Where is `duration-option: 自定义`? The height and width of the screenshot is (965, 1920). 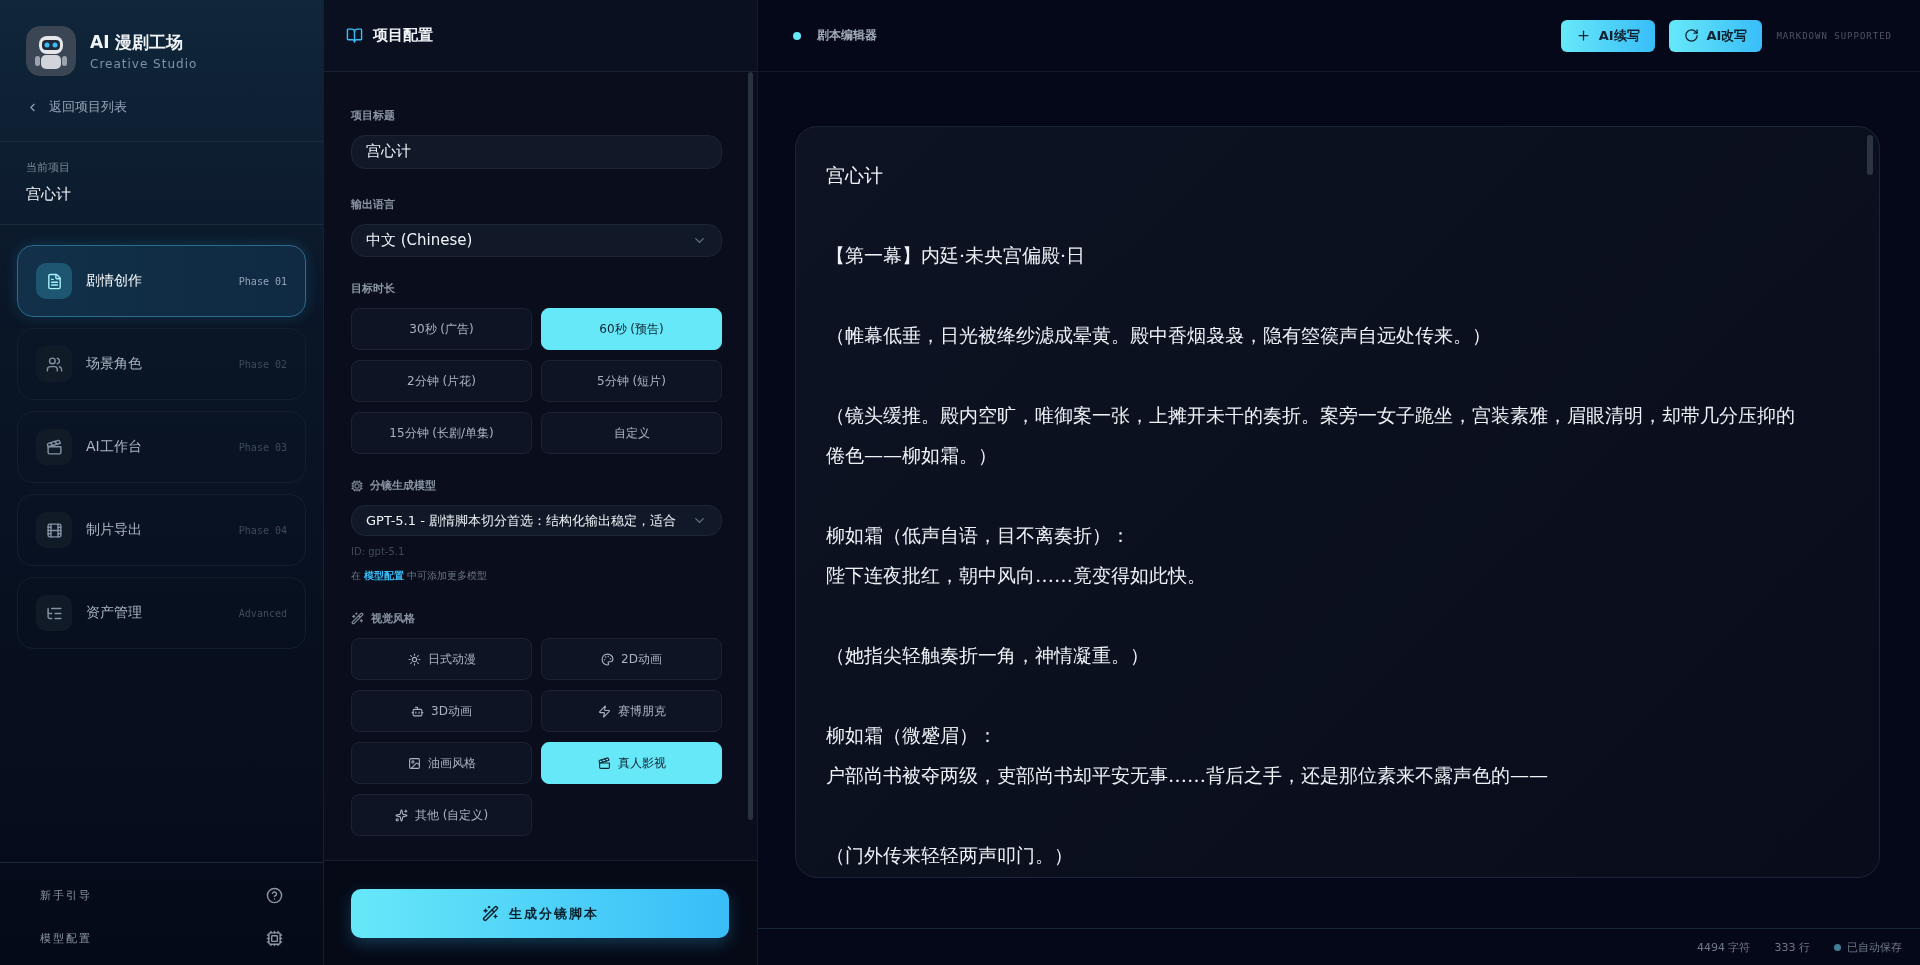
duration-option: 自定义 is located at coordinates (631, 433).